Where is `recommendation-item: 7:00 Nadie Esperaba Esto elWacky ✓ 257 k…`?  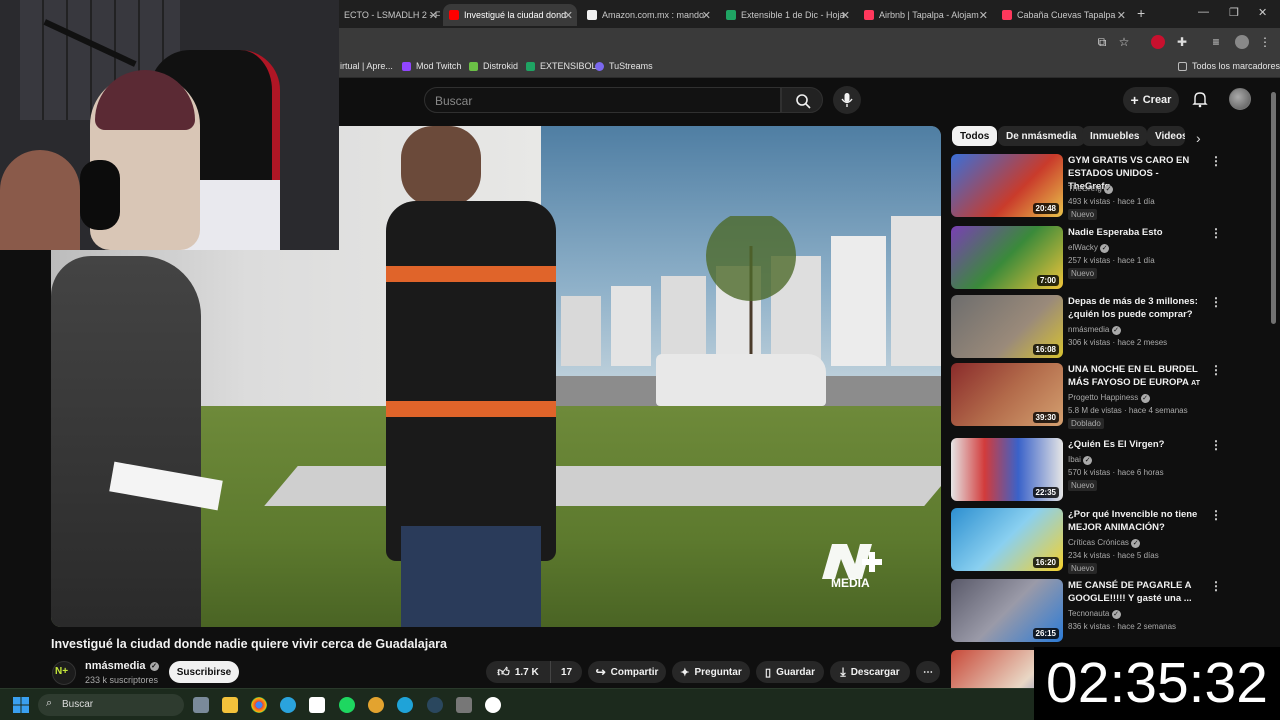 recommendation-item: 7:00 Nadie Esperaba Esto elWacky ✓ 257 k… is located at coordinates (1086, 258).